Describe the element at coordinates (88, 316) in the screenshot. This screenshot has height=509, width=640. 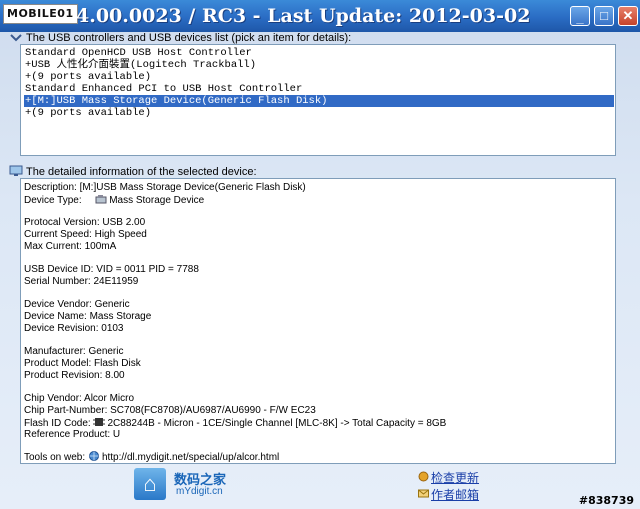
I see `detail-device-name: Device Name: Mass Storage` at that location.